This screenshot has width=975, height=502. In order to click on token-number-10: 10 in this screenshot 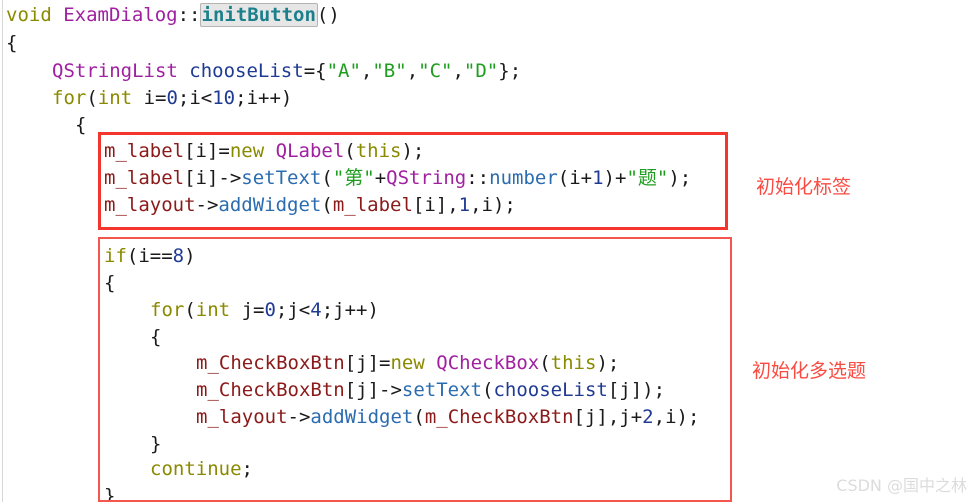, I will do `click(224, 98)`.